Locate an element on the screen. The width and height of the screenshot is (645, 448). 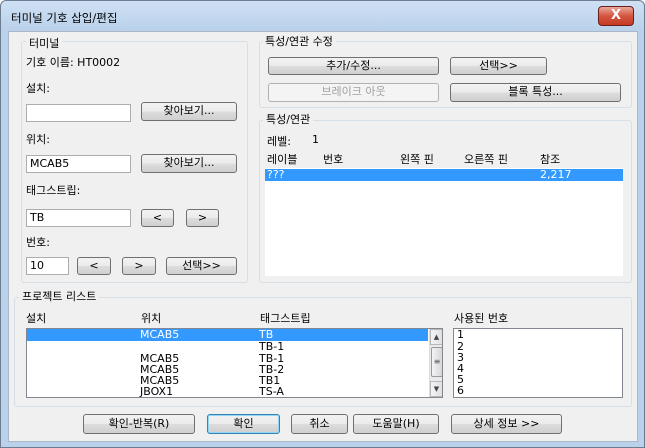
number-input: 10 is located at coordinates (47, 266).